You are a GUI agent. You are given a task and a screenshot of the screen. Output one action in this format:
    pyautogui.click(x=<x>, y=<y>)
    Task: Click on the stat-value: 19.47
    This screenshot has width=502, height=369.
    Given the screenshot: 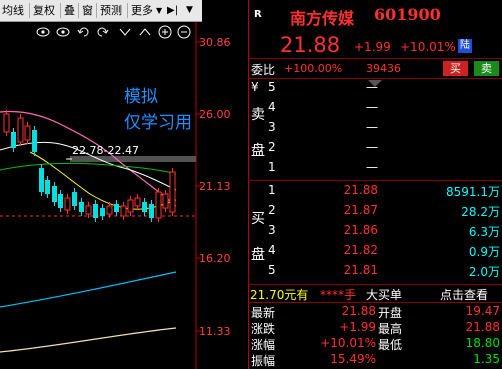 What is the action you would take?
    pyautogui.click(x=482, y=311)
    